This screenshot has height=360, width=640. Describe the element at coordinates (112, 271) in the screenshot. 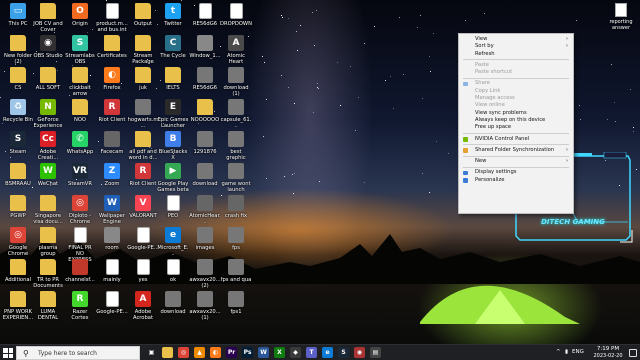

I see `desktop-icon: mainly` at that location.